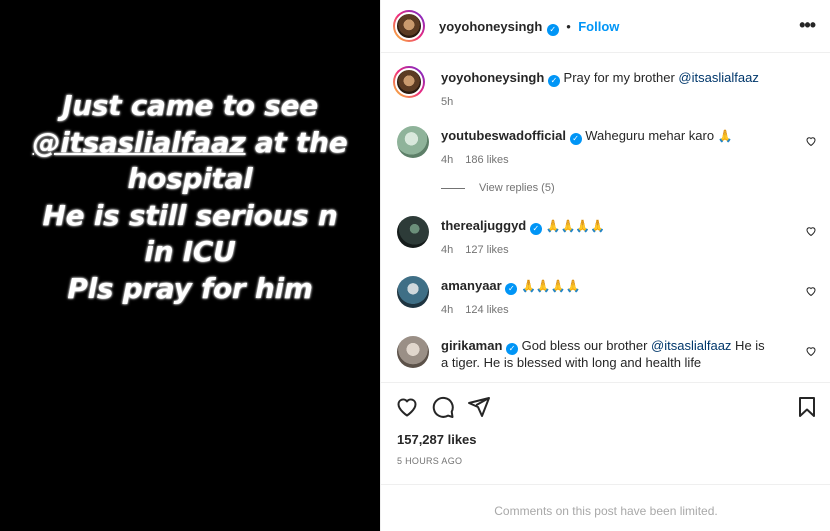 The height and width of the screenshot is (531, 830). Describe the element at coordinates (490, 26) in the screenshot. I see `header-username: yoyohoneysingh` at that location.